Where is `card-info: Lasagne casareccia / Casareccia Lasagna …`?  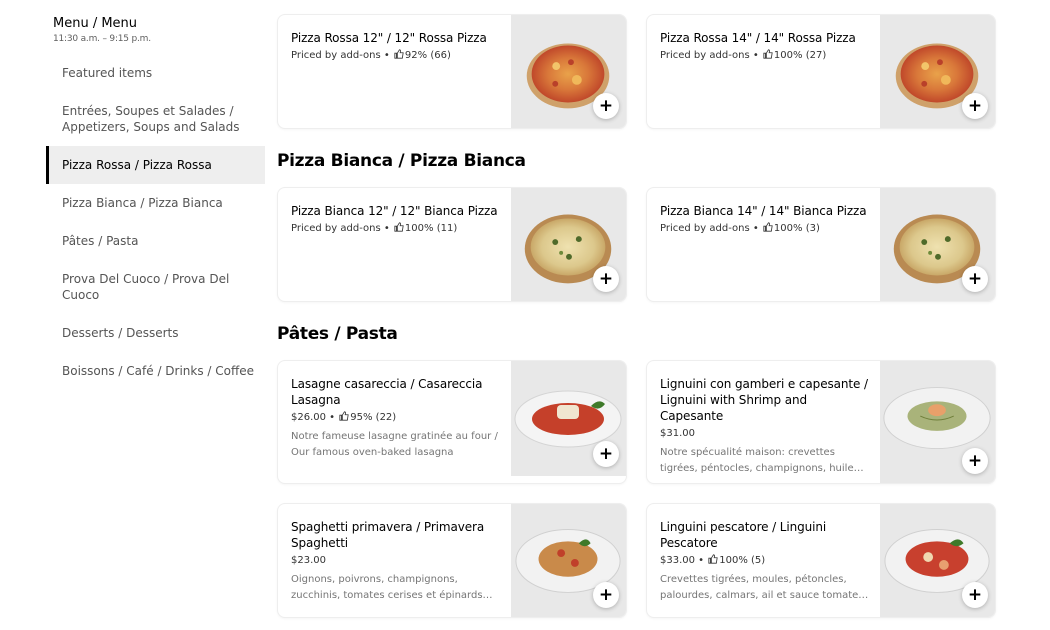 card-info: Lasagne casareccia / Casareccia Lasagna … is located at coordinates (394, 411).